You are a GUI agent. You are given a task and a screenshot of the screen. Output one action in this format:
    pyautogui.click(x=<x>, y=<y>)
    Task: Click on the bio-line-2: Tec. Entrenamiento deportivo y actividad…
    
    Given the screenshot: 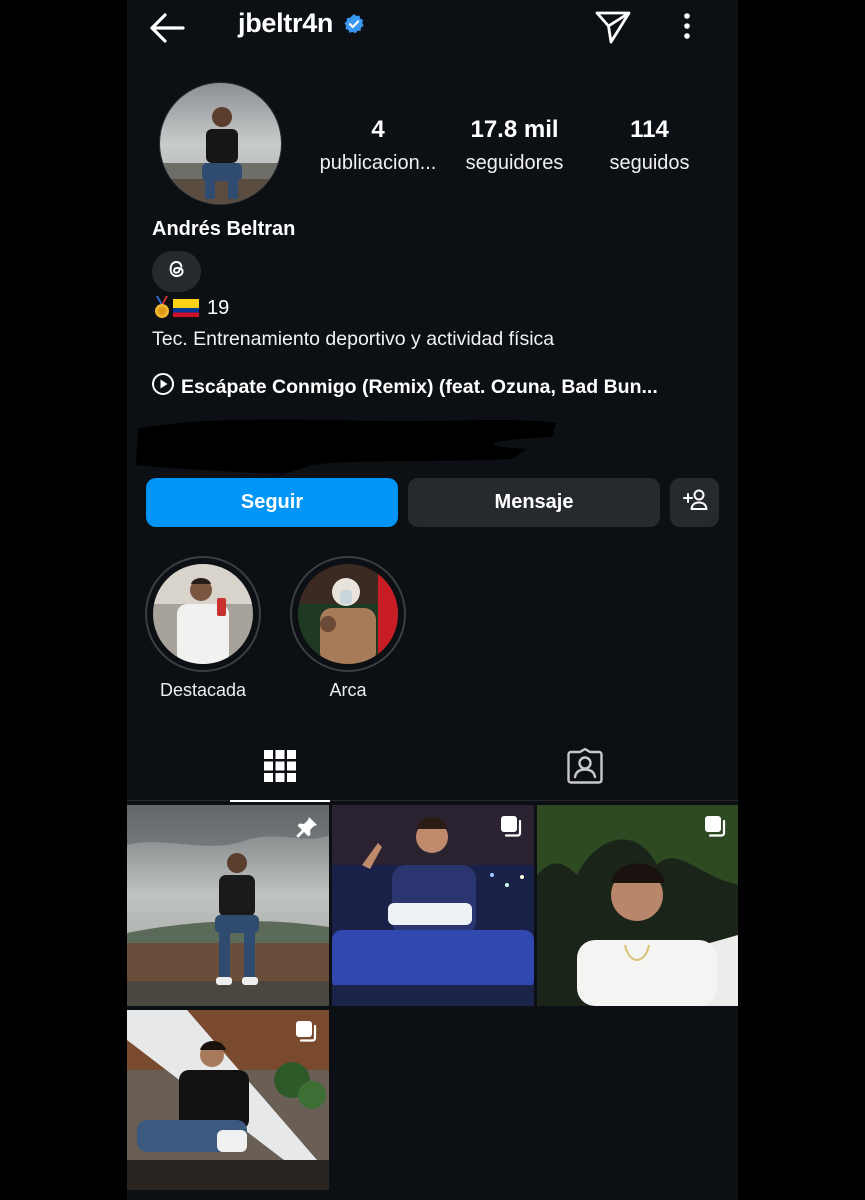 What is the action you would take?
    pyautogui.click(x=353, y=339)
    